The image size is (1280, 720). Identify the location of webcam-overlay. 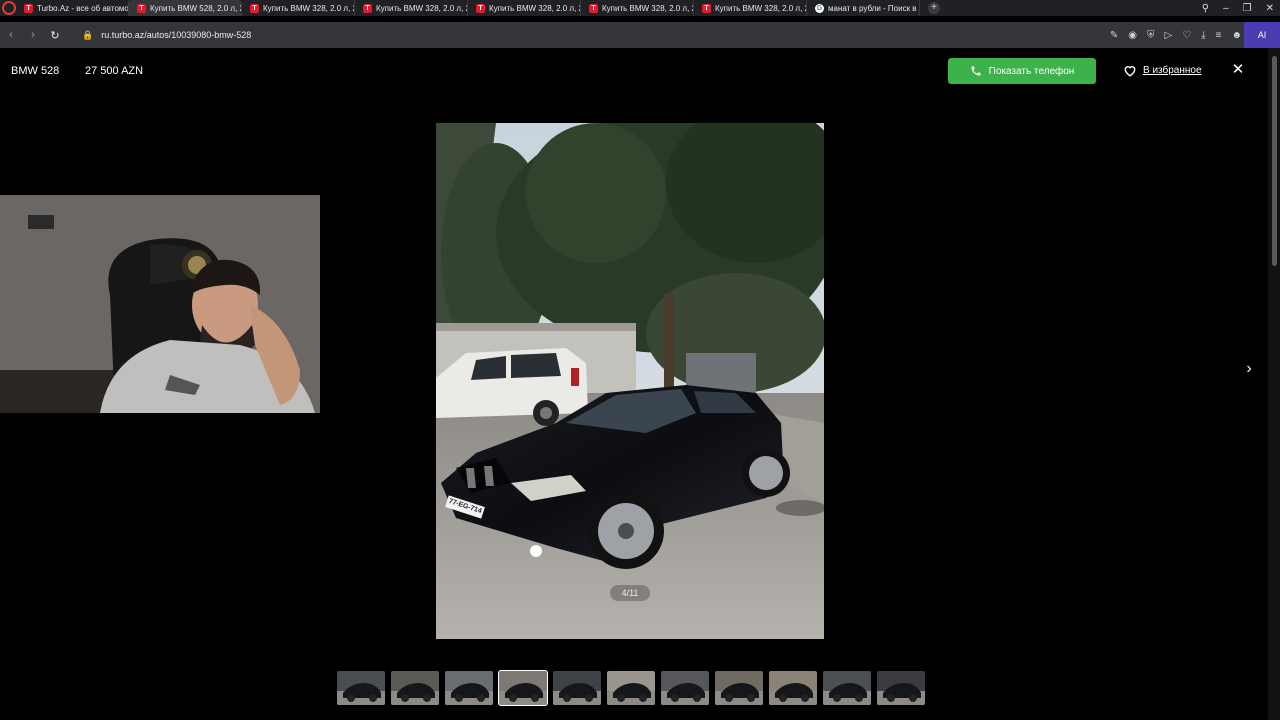
(160, 304).